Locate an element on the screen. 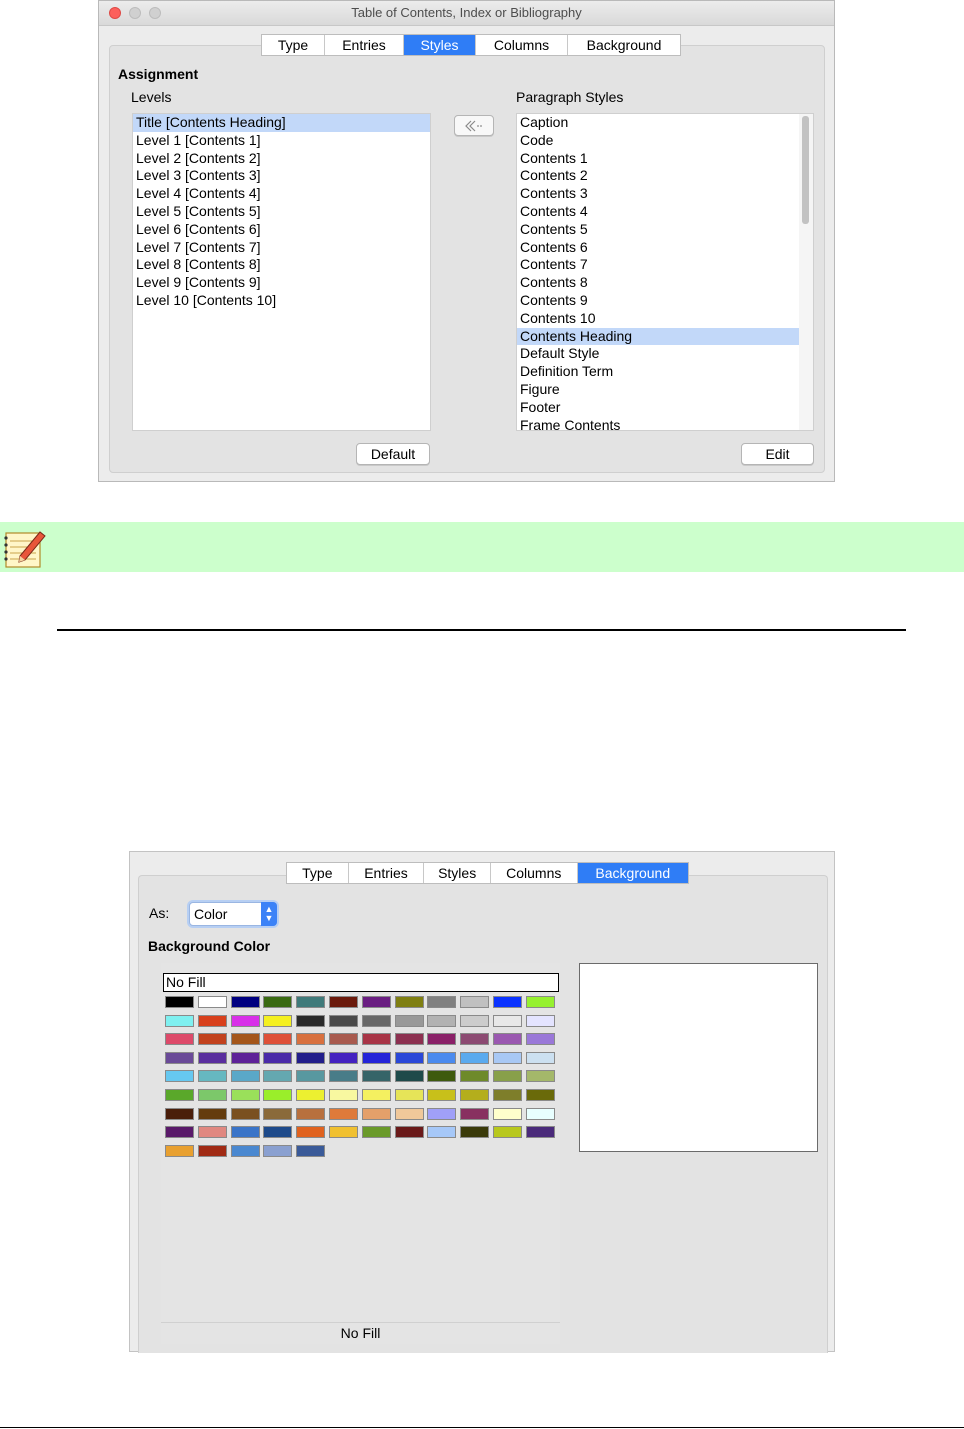 The width and height of the screenshot is (964, 1429). paragraph-style-list-item: Contents 7 is located at coordinates (665, 265).